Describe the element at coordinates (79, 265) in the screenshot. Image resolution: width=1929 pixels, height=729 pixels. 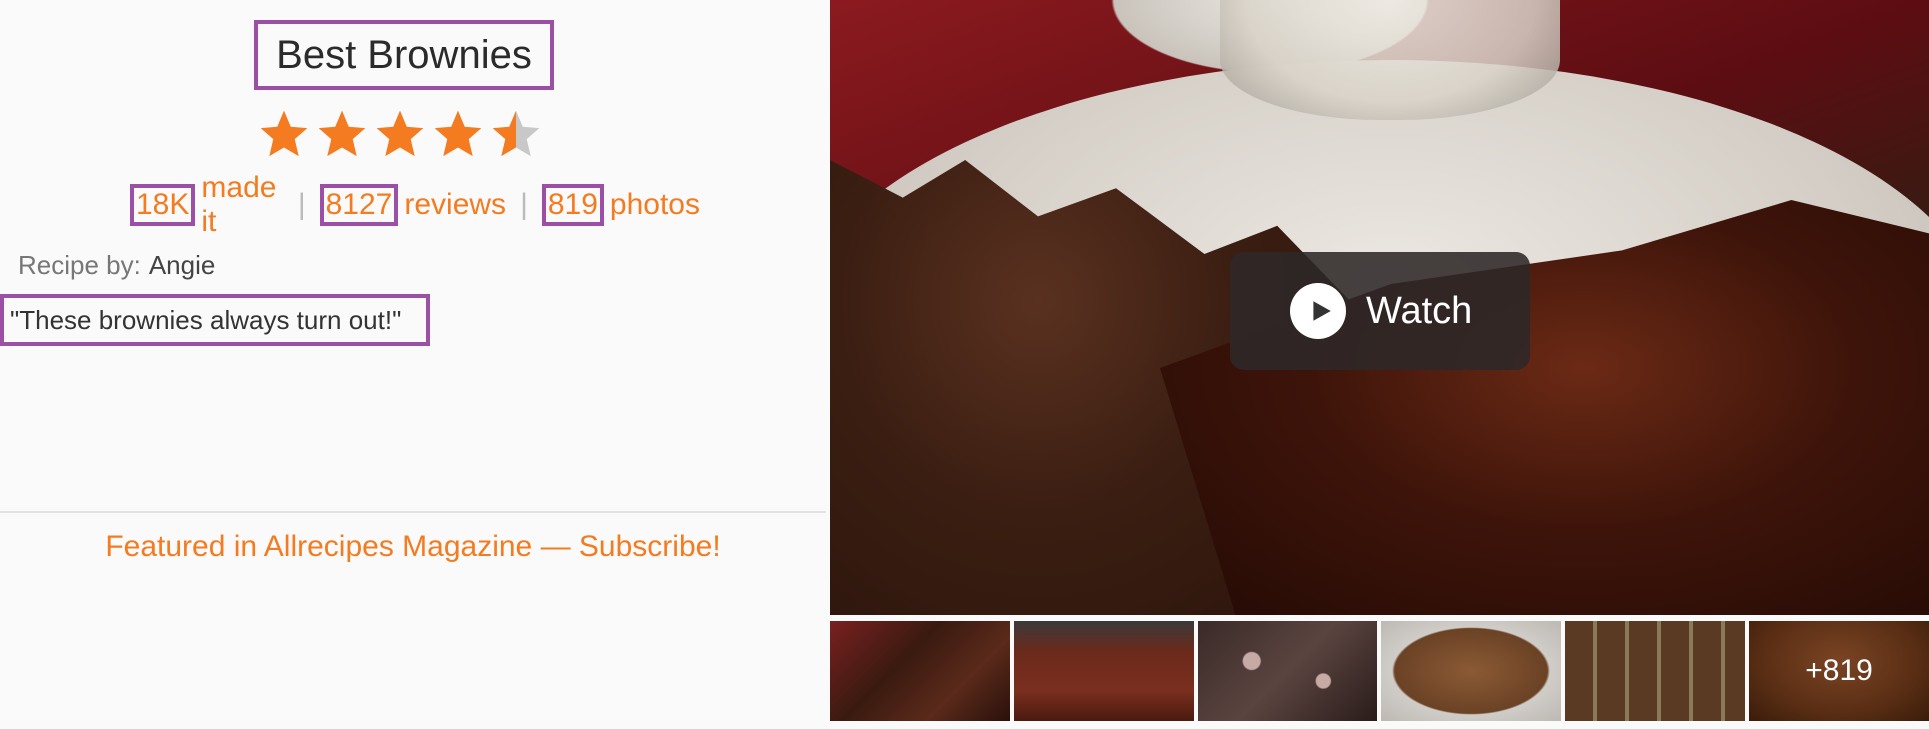
I see `recipe-by-label: Recipe by:` at that location.